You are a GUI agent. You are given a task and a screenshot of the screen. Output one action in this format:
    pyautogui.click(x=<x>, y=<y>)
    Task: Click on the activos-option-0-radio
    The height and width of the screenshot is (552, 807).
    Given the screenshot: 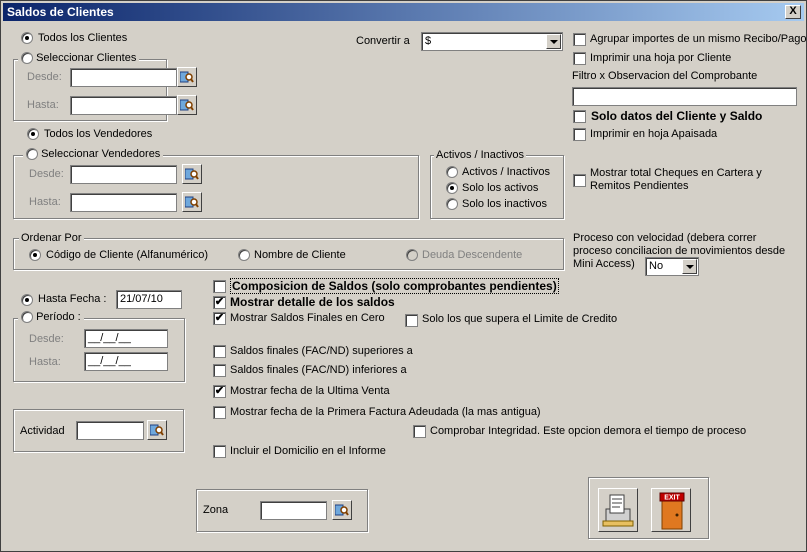 What is the action you would take?
    pyautogui.click(x=452, y=172)
    